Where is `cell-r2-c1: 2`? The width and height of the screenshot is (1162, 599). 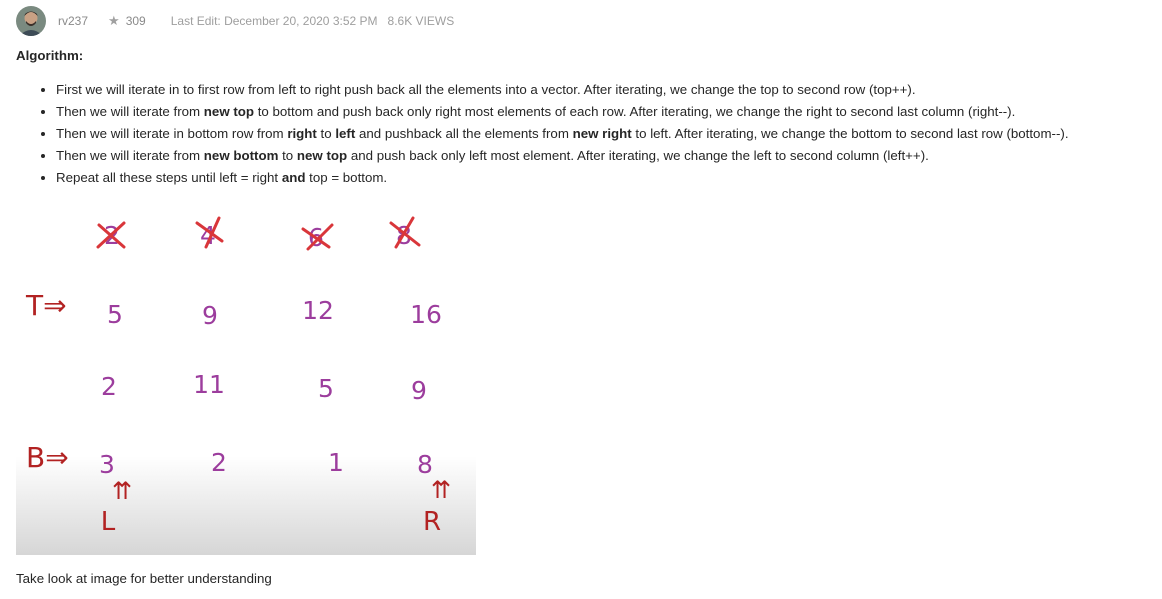 cell-r2-c1: 2 is located at coordinates (109, 386).